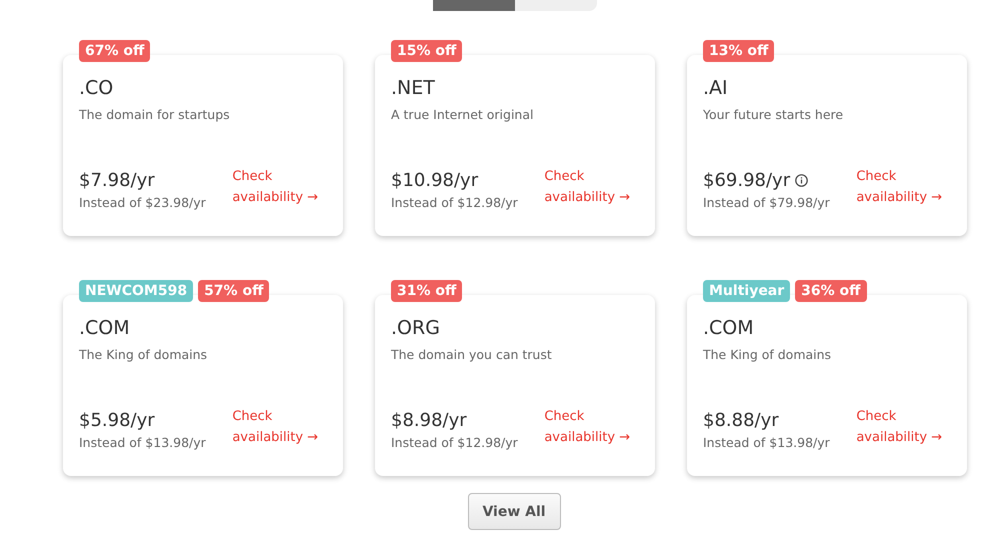  Describe the element at coordinates (738, 51) in the screenshot. I see `discount-badge: 13% off` at that location.